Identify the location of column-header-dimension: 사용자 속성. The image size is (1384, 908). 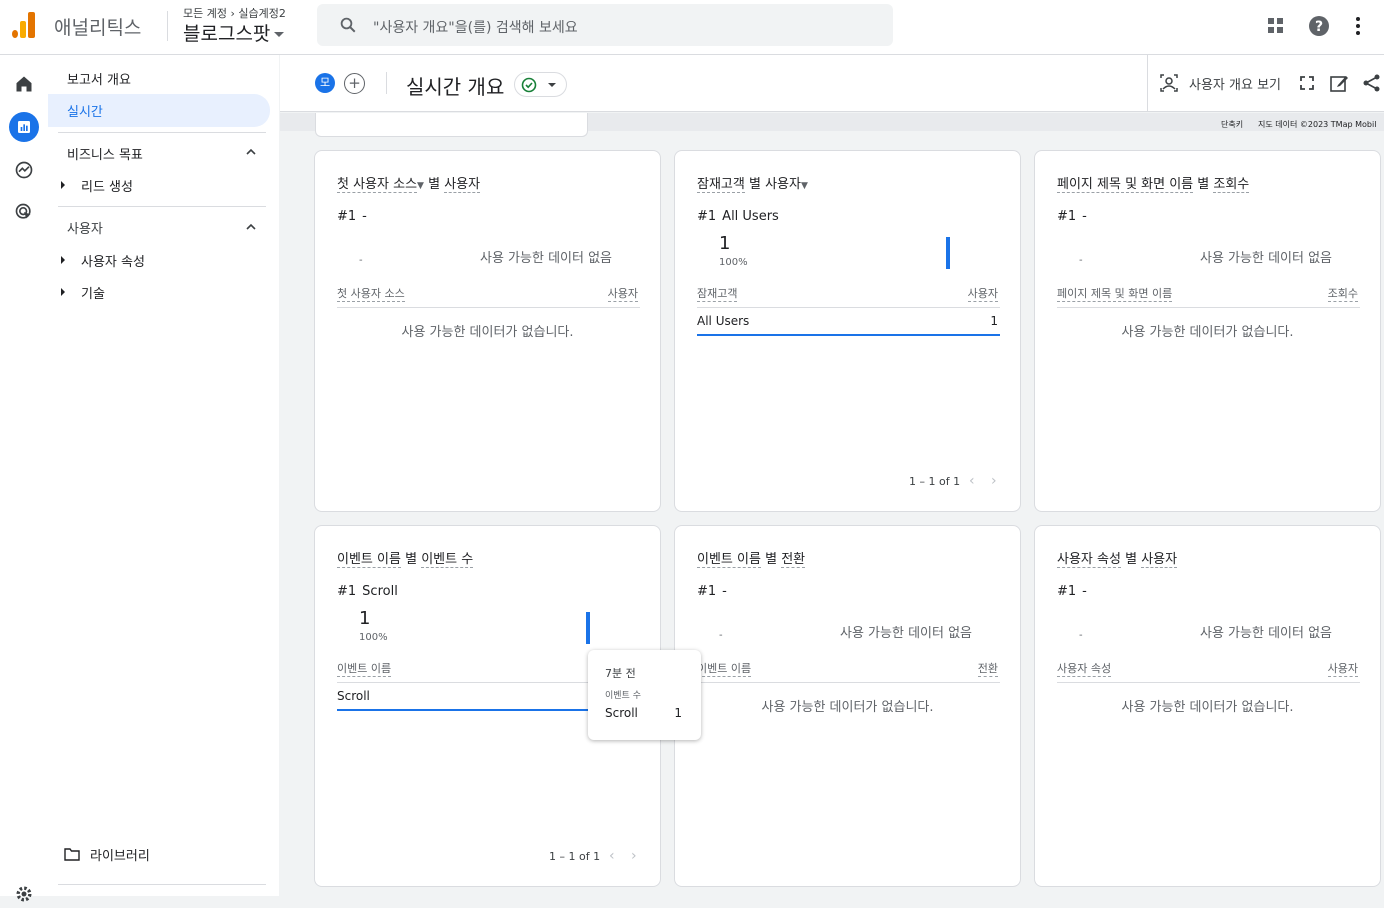
(1084, 668).